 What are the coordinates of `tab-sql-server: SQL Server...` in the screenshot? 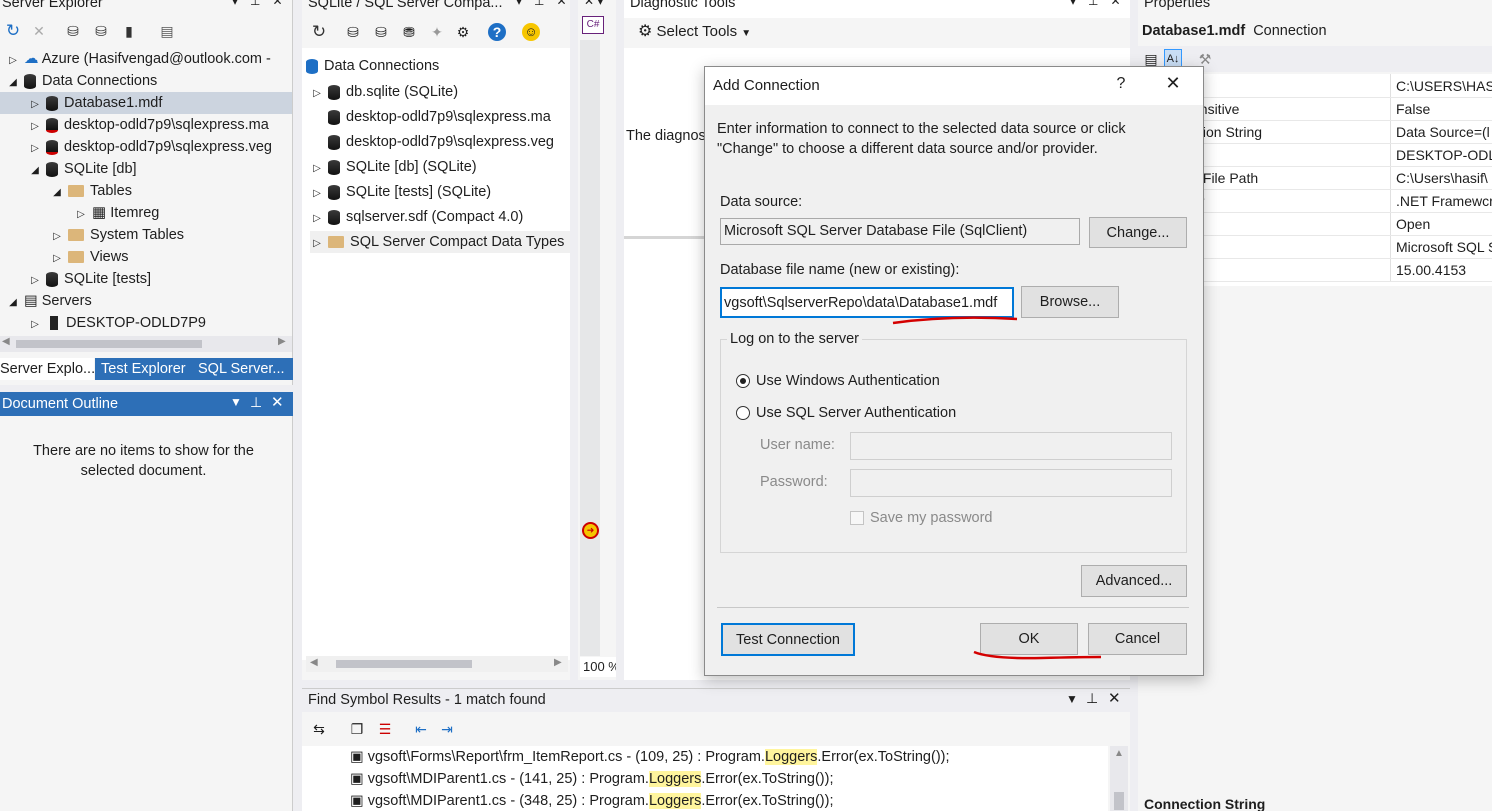 It's located at (243, 369).